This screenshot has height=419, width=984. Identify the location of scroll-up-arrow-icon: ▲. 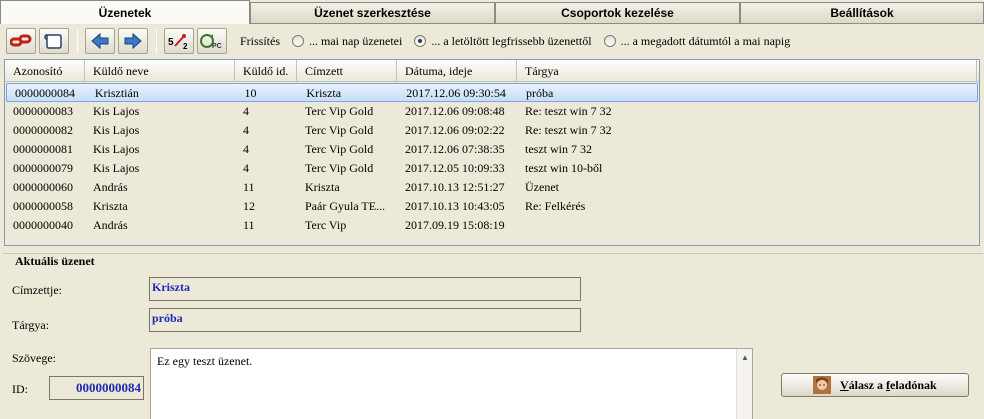
(745, 357).